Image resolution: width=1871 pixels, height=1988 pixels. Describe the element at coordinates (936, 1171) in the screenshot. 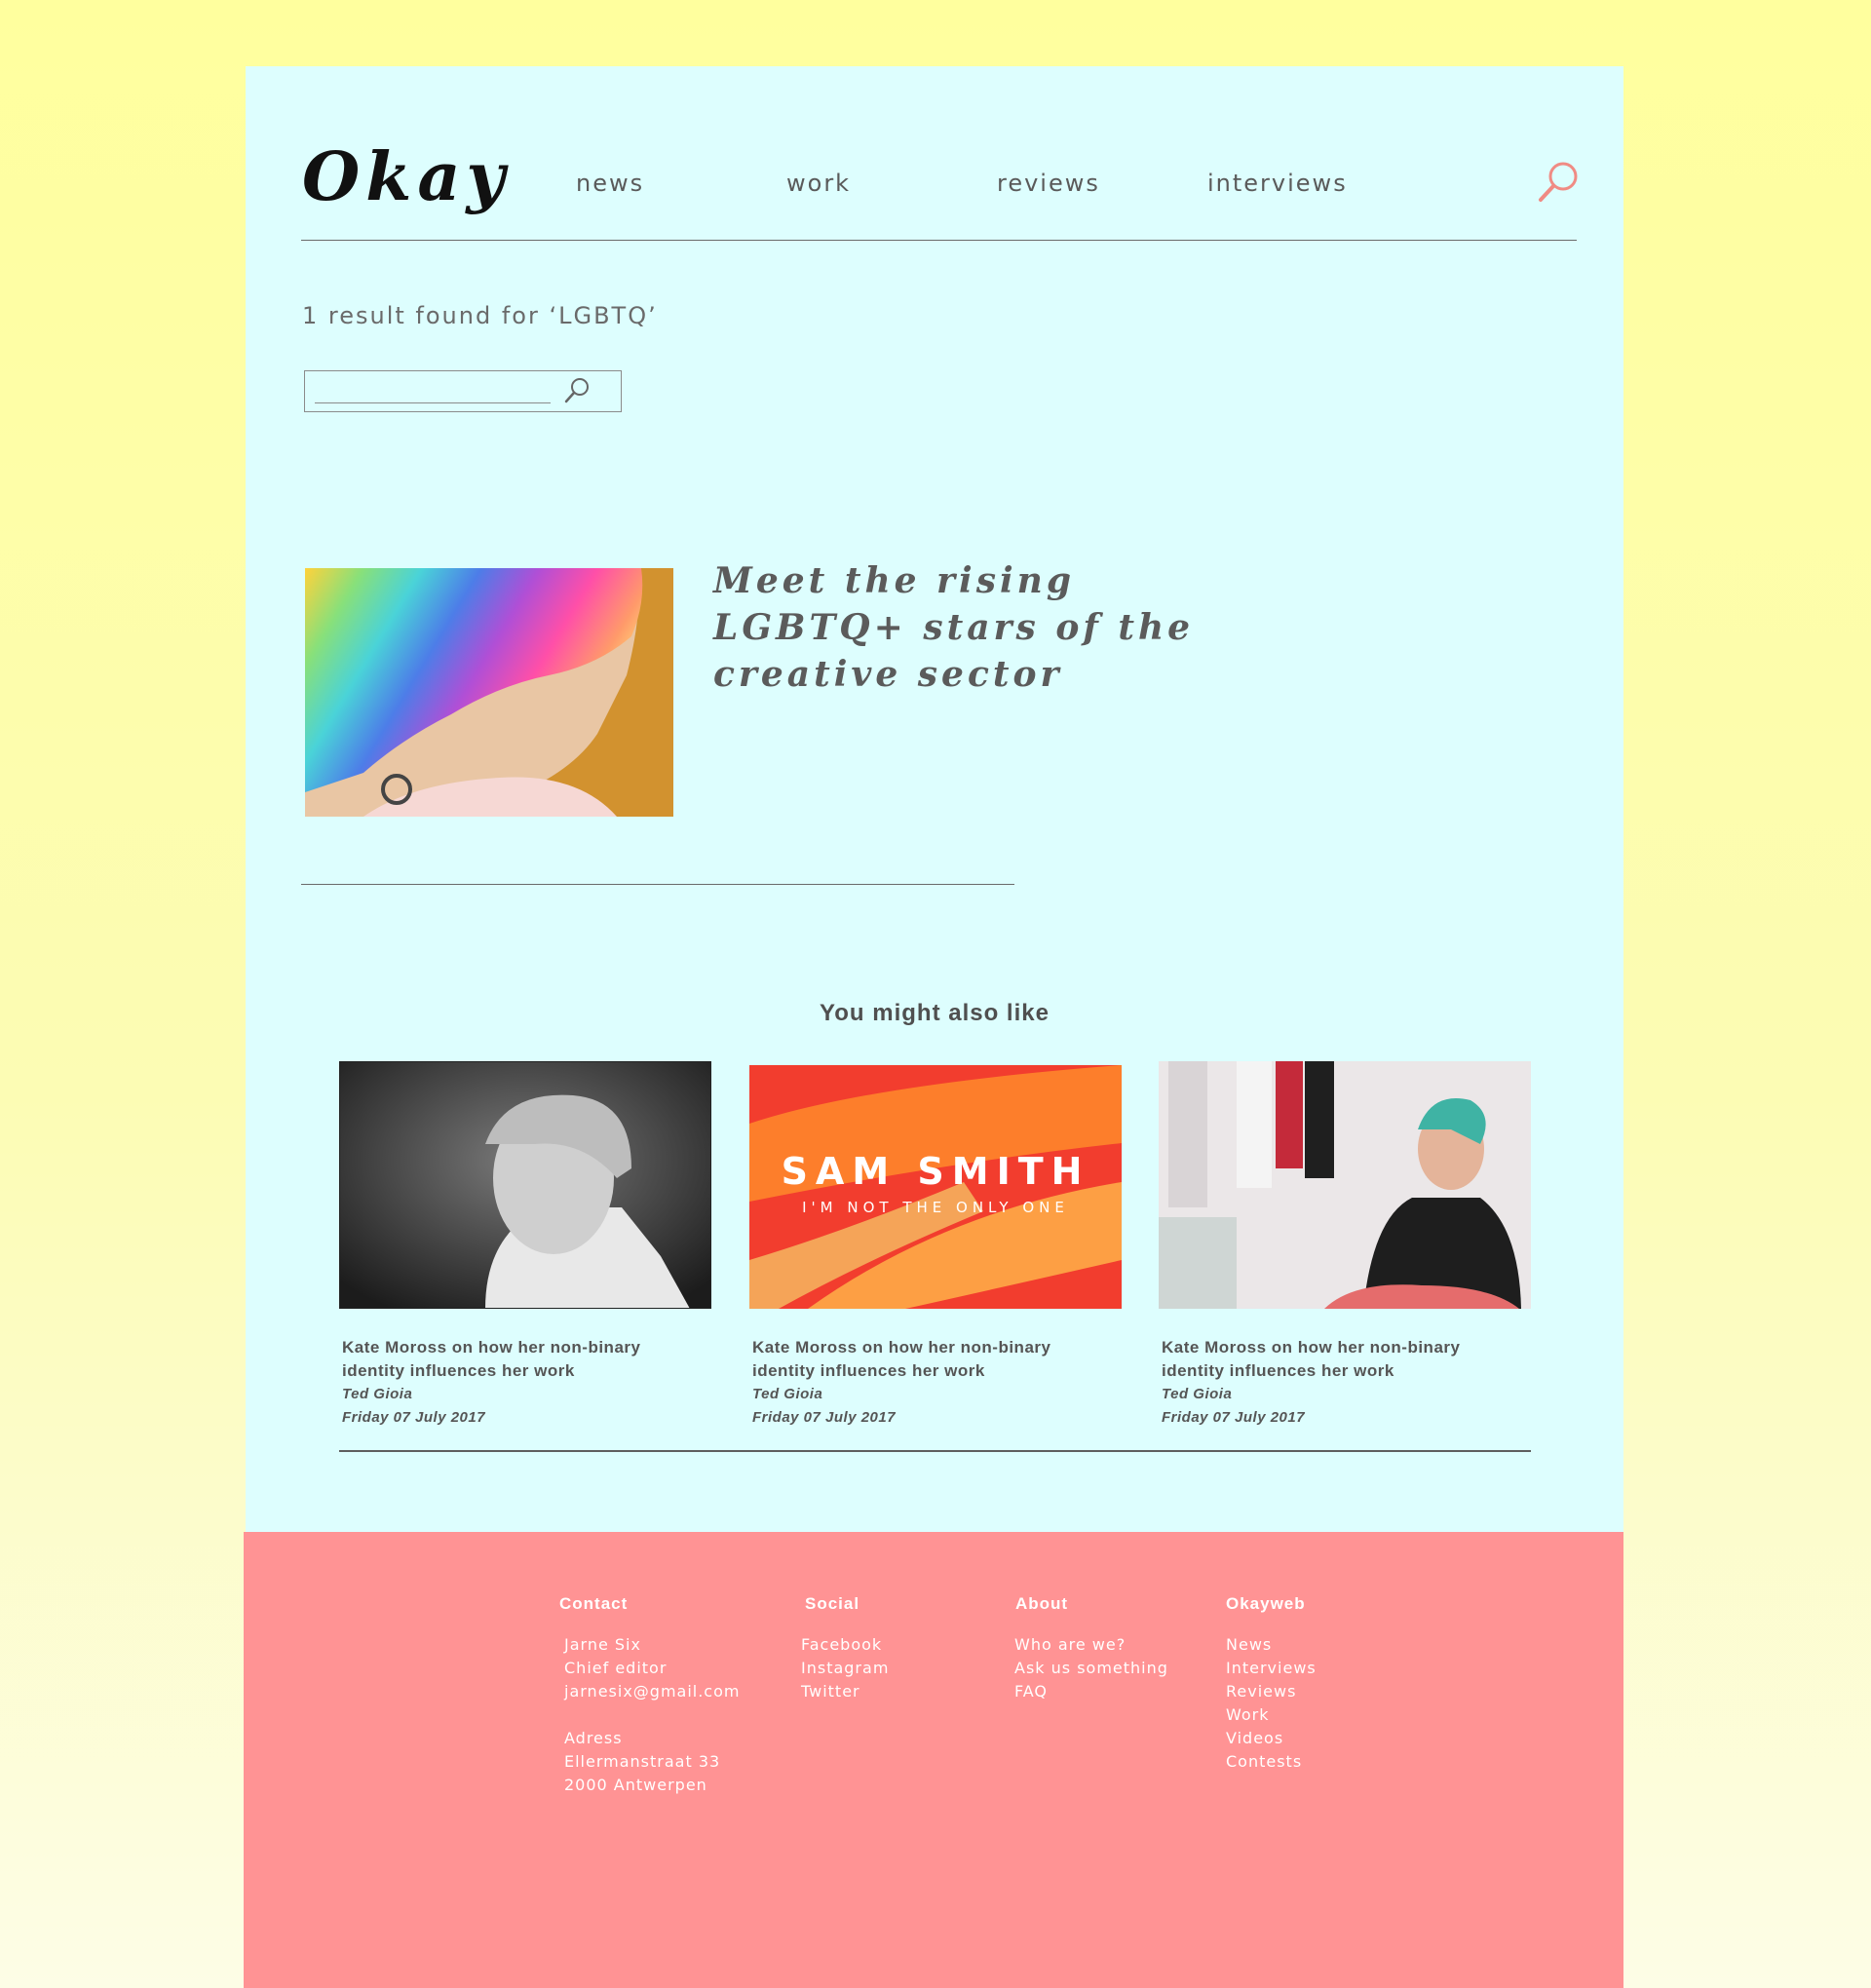

I see `album-artist-text: SAM SMITH` at that location.